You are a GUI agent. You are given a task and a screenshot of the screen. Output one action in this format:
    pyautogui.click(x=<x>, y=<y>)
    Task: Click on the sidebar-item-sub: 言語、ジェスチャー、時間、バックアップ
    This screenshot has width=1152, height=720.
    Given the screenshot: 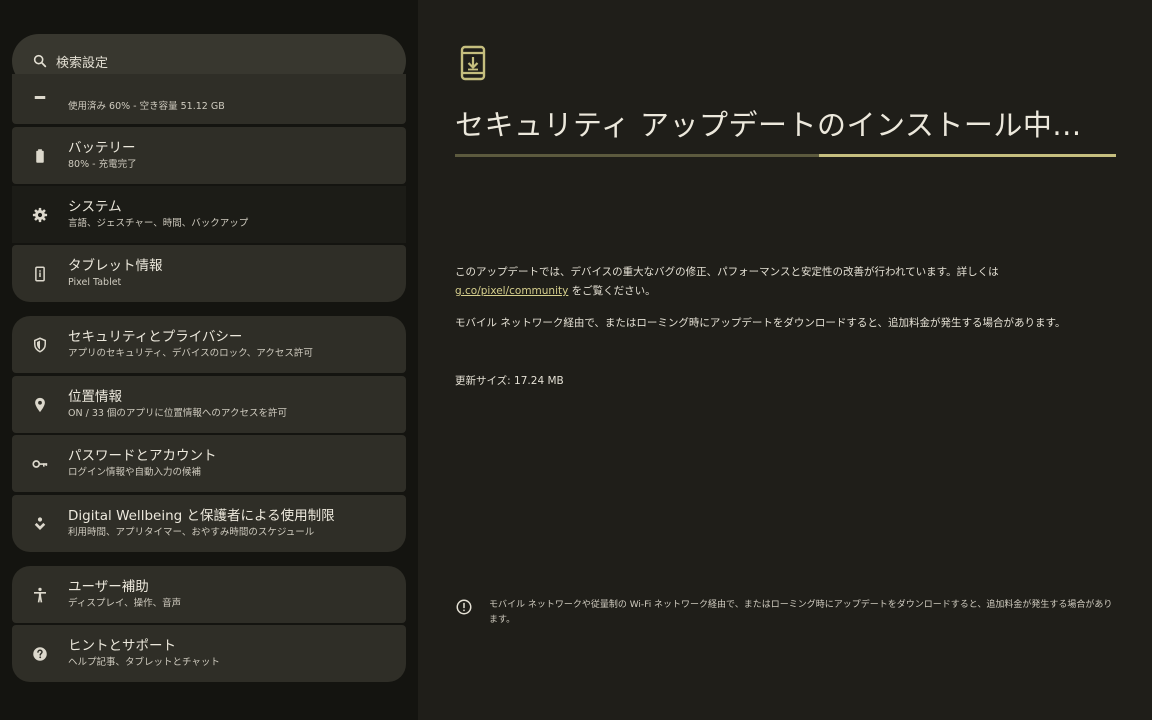 What is the action you would take?
    pyautogui.click(x=158, y=223)
    